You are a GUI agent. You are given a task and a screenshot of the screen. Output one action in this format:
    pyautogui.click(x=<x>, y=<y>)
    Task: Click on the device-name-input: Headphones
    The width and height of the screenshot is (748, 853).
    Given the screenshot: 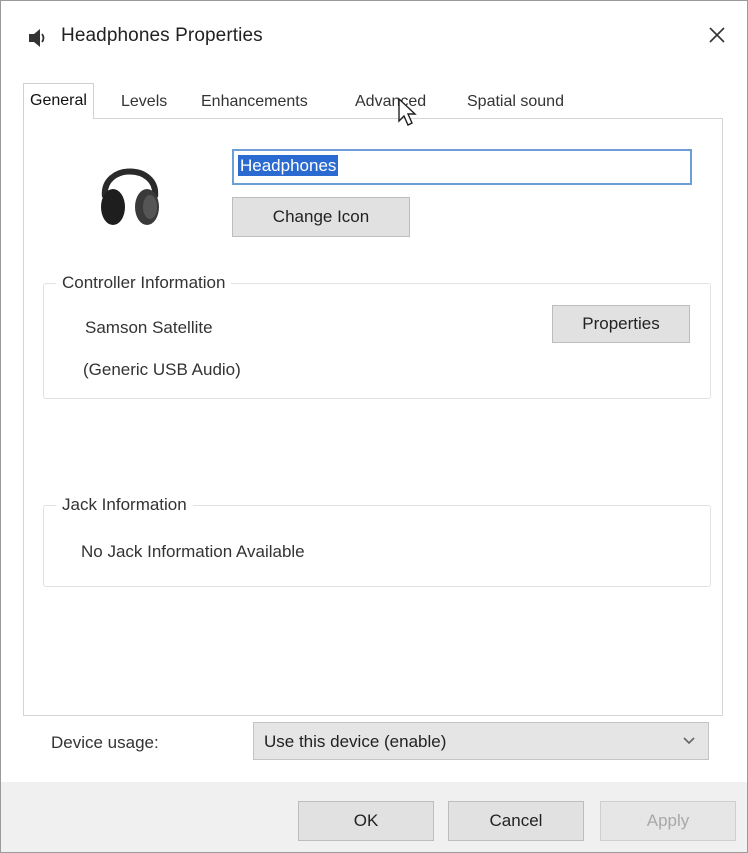 What is the action you would take?
    pyautogui.click(x=462, y=167)
    